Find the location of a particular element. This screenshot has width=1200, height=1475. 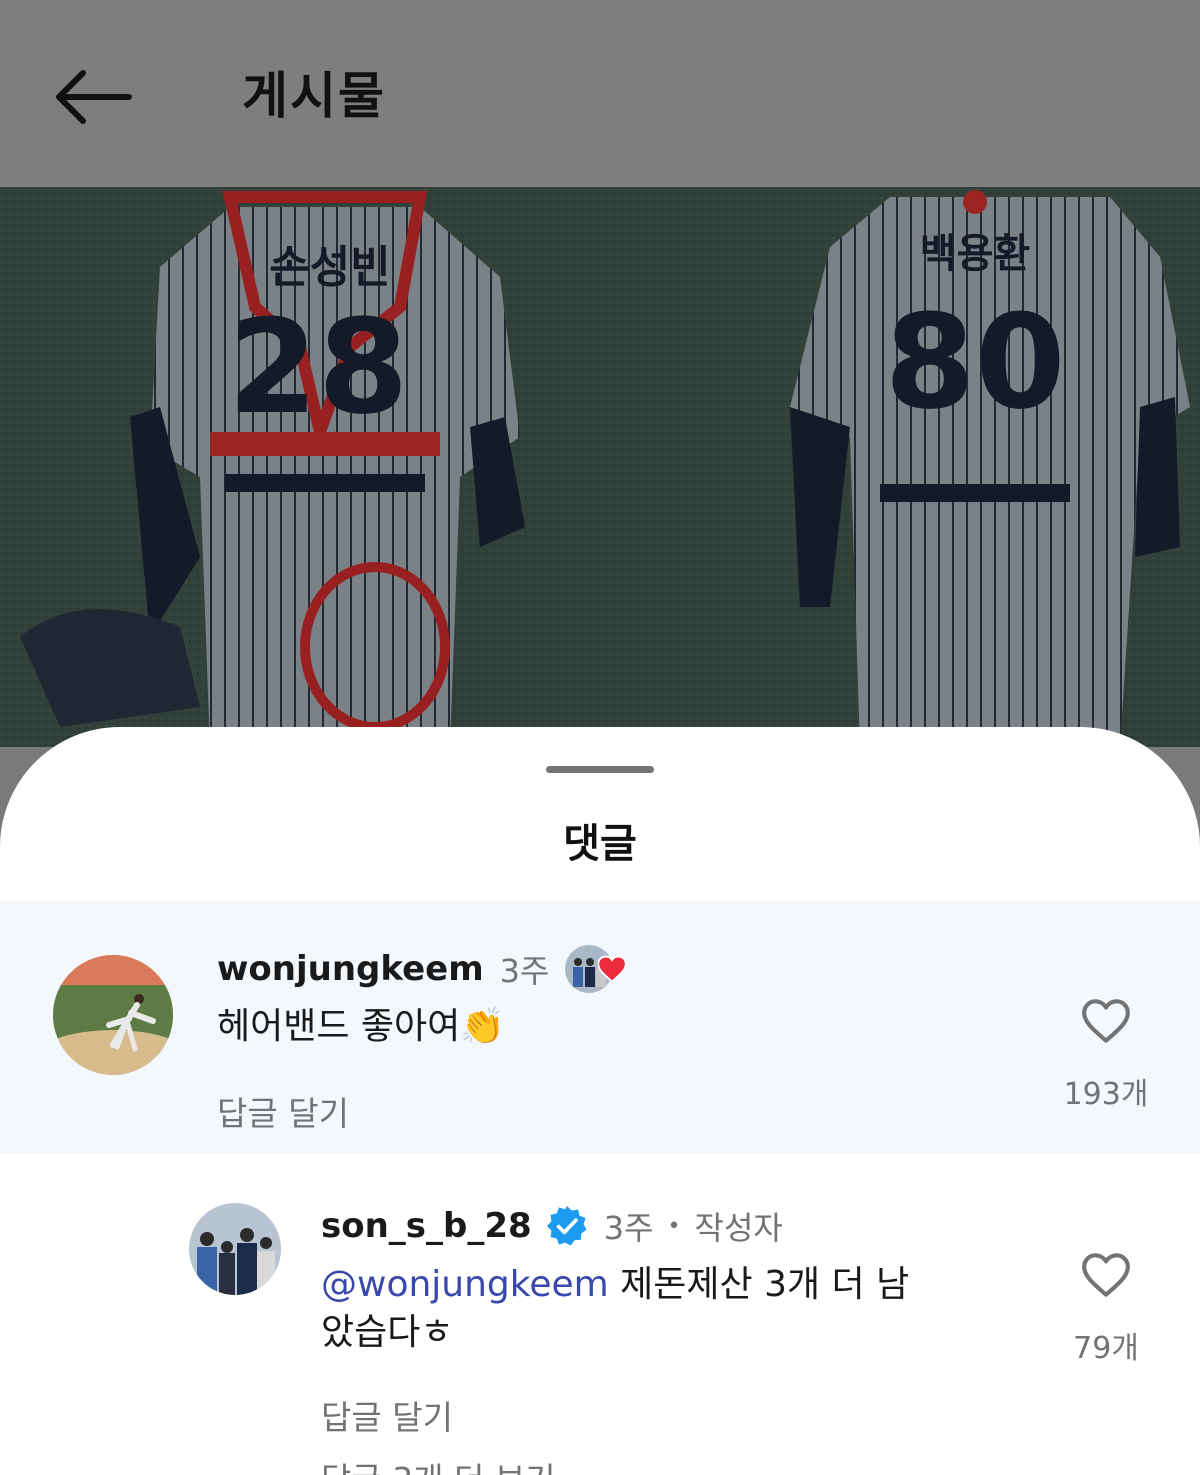

comment-text: 헤어밴드 좋아여👏 is located at coordinates (361, 1026).